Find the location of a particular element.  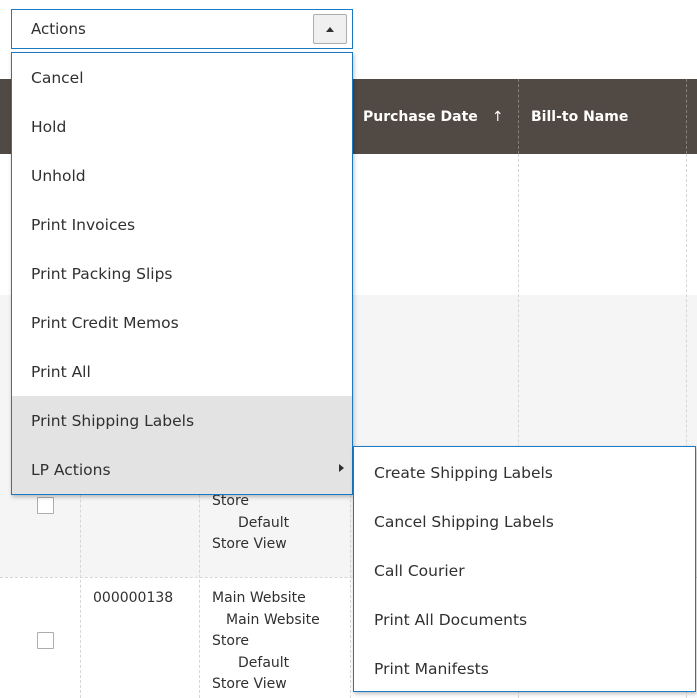

column-header-bill-to-name: Bill-to Name is located at coordinates (602, 116).